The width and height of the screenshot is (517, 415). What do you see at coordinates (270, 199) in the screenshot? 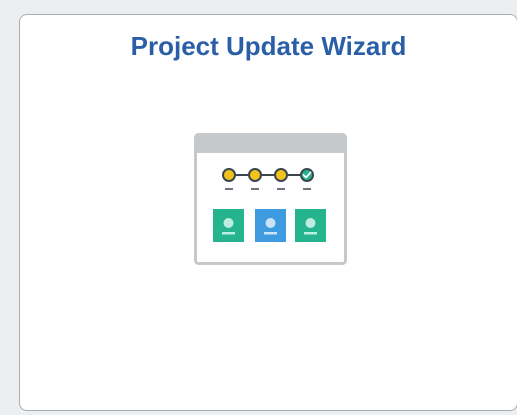
I see `wizard-steps-icon` at bounding box center [270, 199].